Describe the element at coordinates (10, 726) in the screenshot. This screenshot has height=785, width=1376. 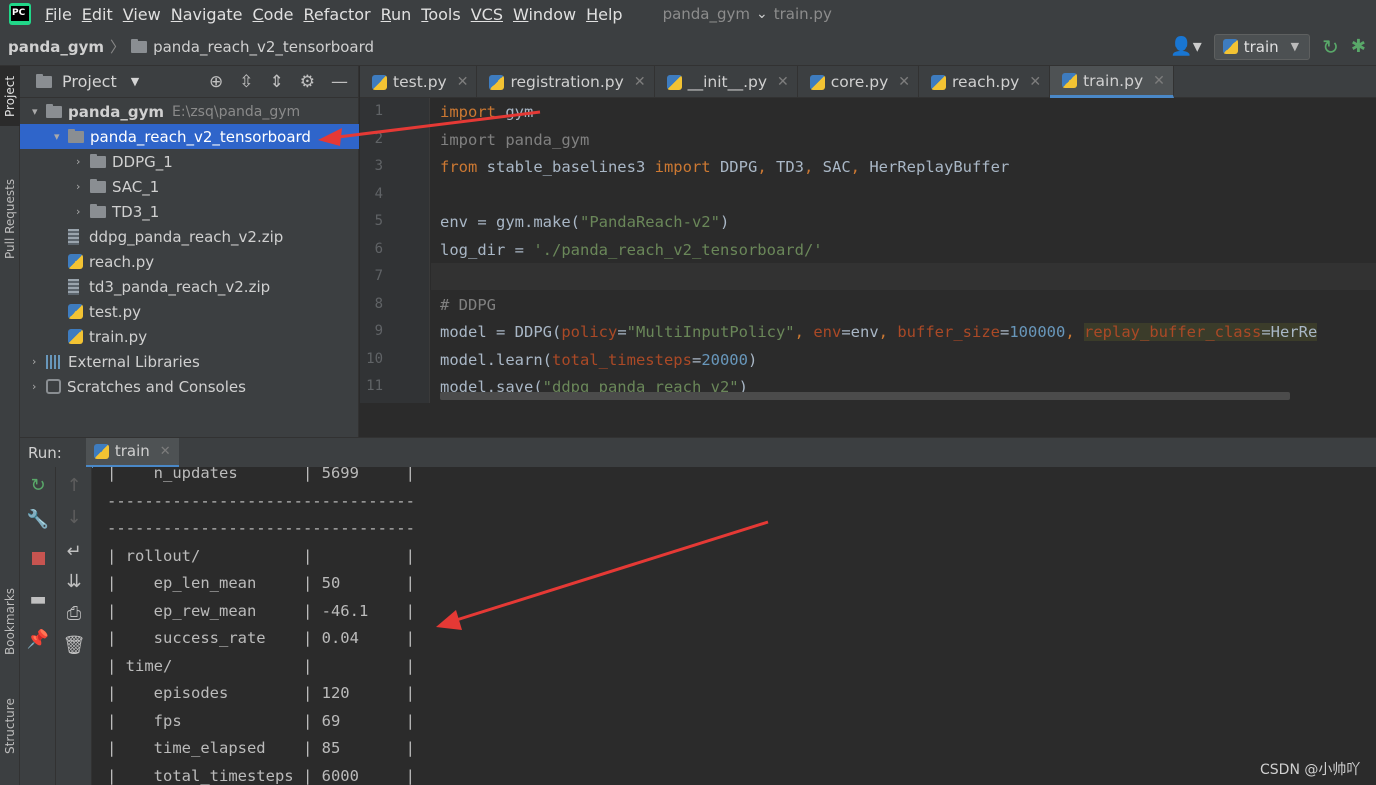
I see `tool-window-tab-structure: Structure` at that location.